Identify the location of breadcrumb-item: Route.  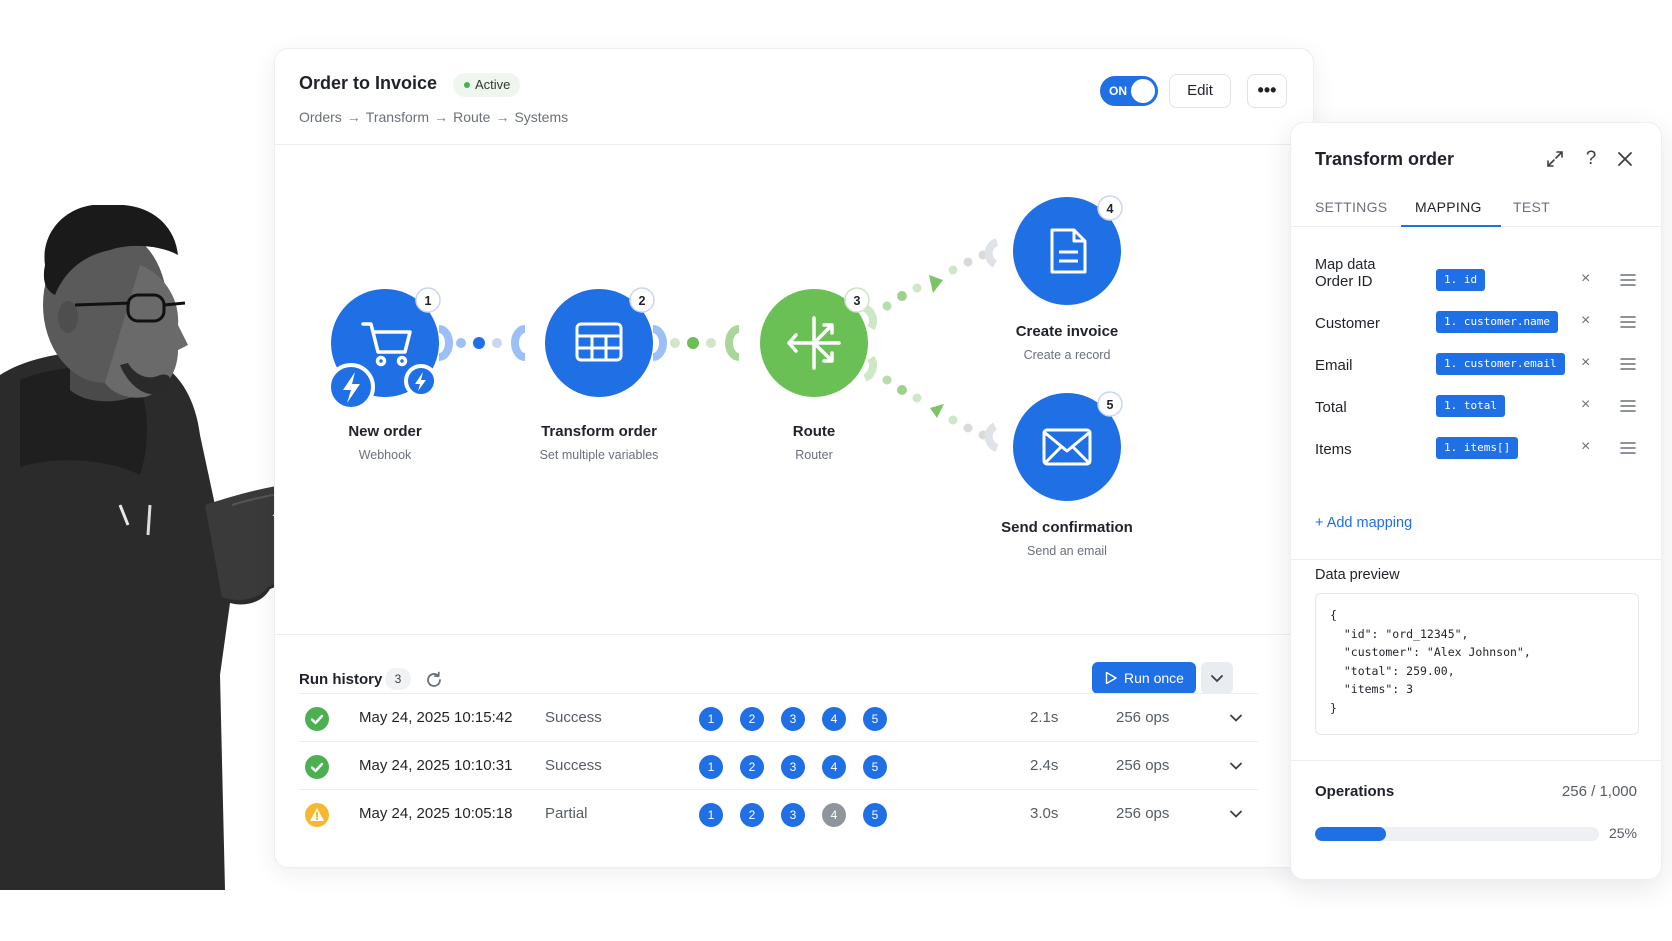
(471, 117).